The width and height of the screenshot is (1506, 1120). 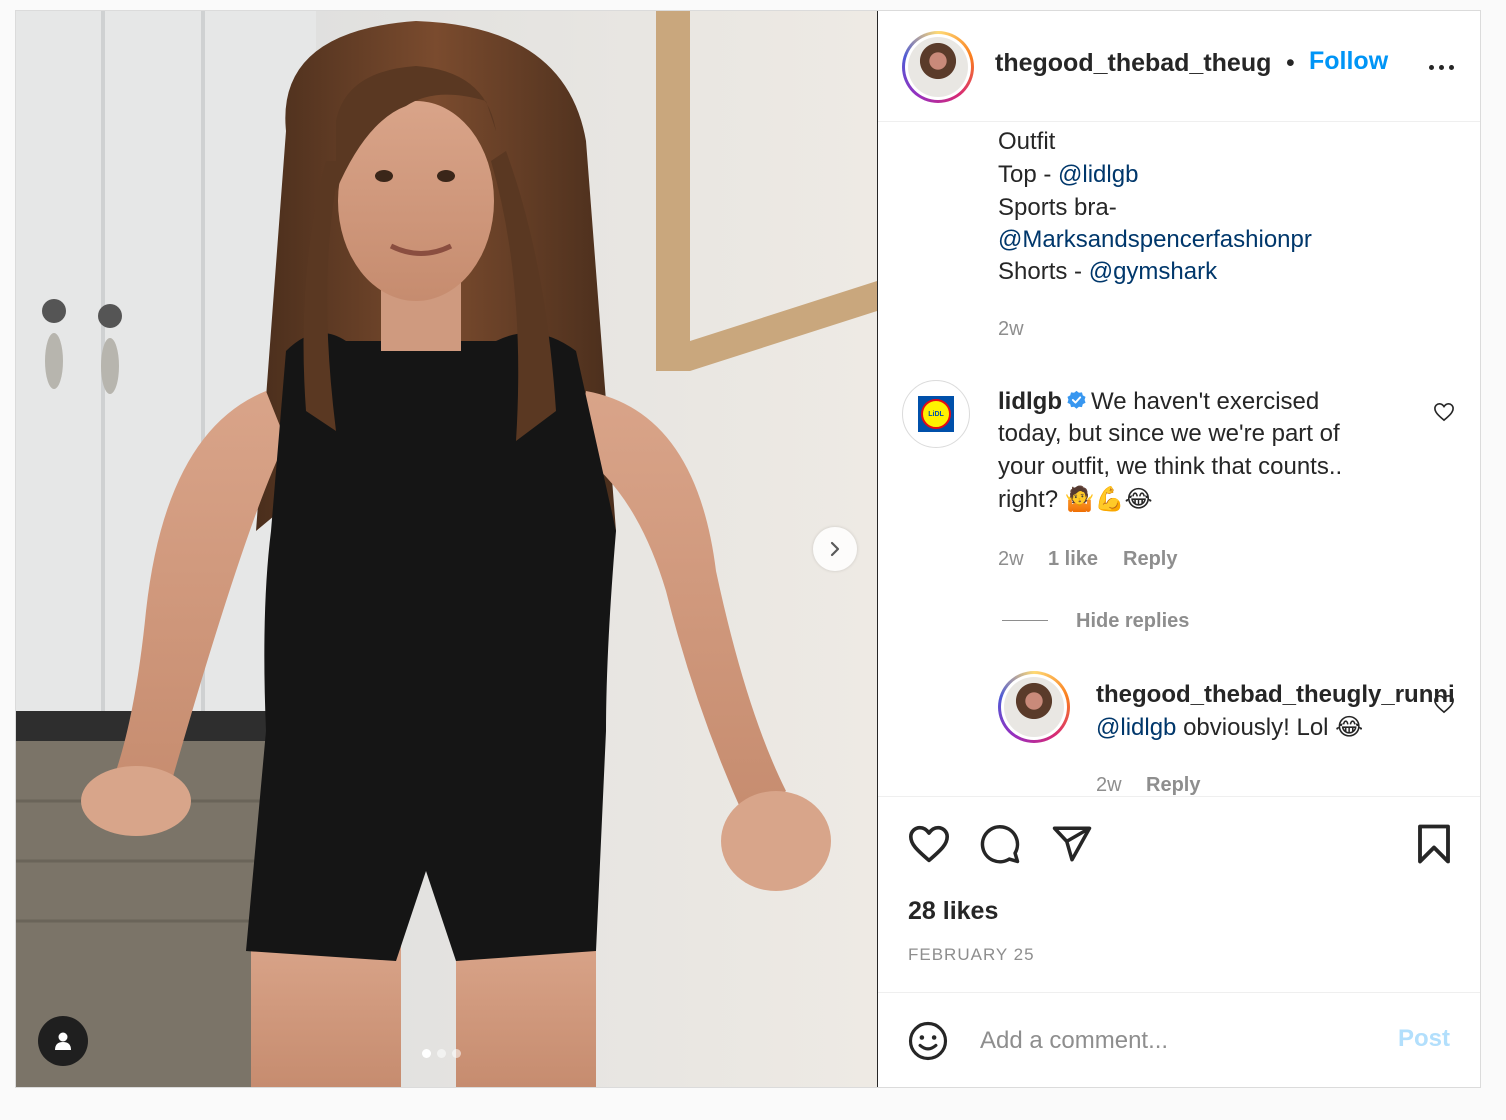 I want to click on caption-line: Top - @lidlgb, so click(x=1068, y=174).